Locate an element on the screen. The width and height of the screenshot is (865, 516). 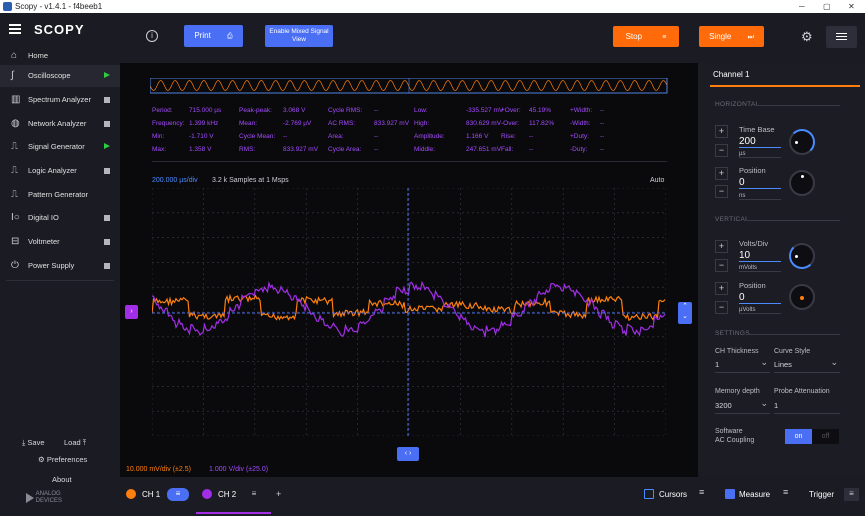
time-base-unit-select: µs is located at coordinates (760, 154).